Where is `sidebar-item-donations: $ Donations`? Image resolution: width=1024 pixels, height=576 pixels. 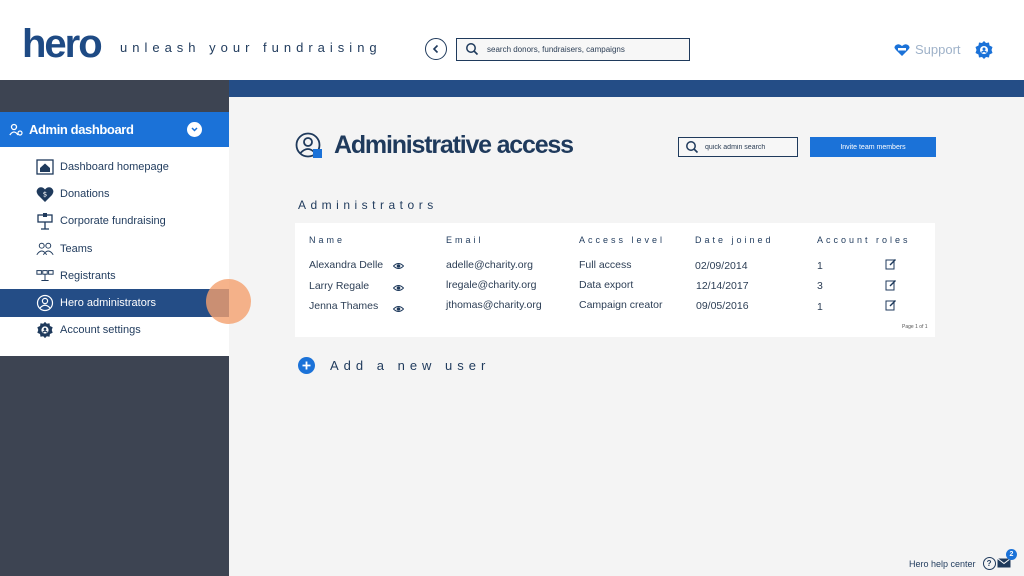 sidebar-item-donations: $ Donations is located at coordinates (114, 193).